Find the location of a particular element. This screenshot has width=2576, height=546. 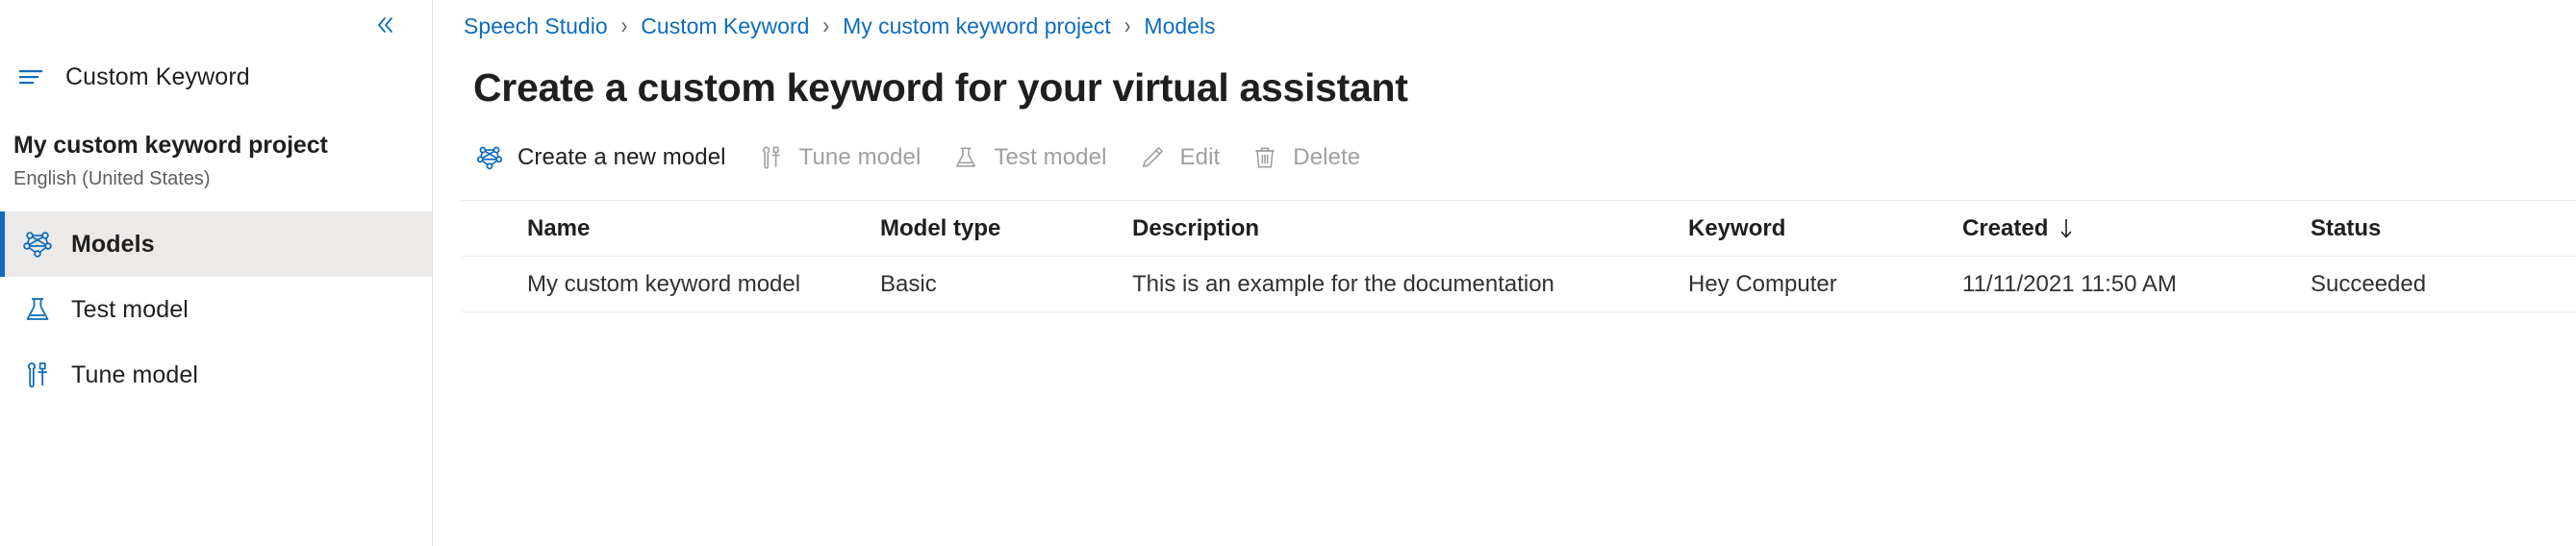

toolbar-button-label: Create a new model is located at coordinates (622, 158).